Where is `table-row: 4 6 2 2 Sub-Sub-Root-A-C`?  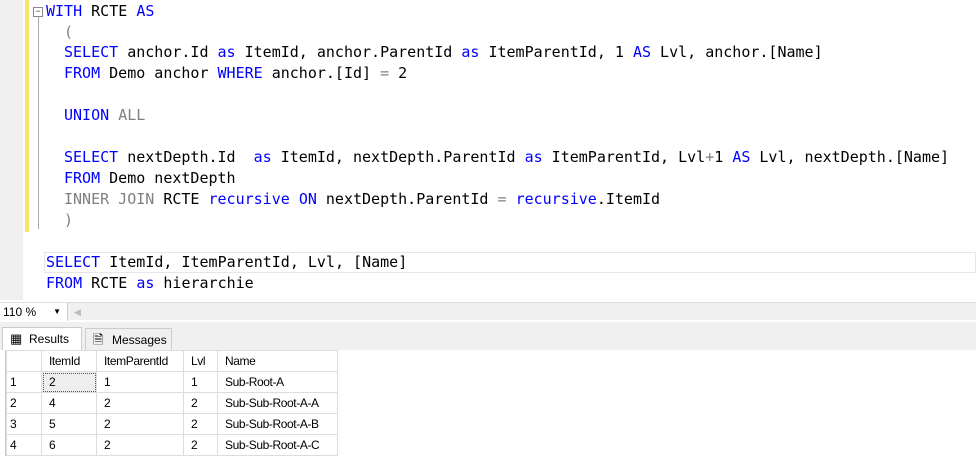
table-row: 4 6 2 2 Sub-Sub-Root-A-C is located at coordinates (172, 445).